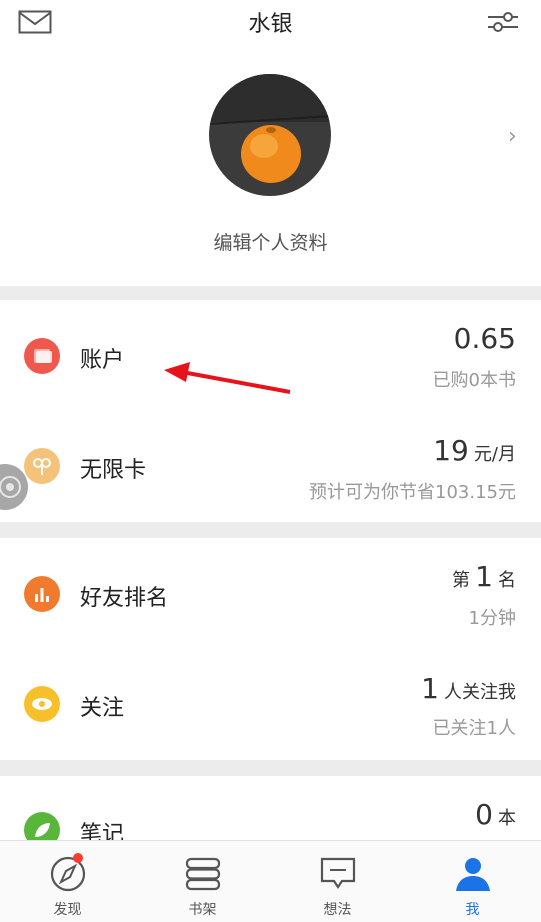 The image size is (541, 922). I want to click on leaf-icon, so click(42, 826).